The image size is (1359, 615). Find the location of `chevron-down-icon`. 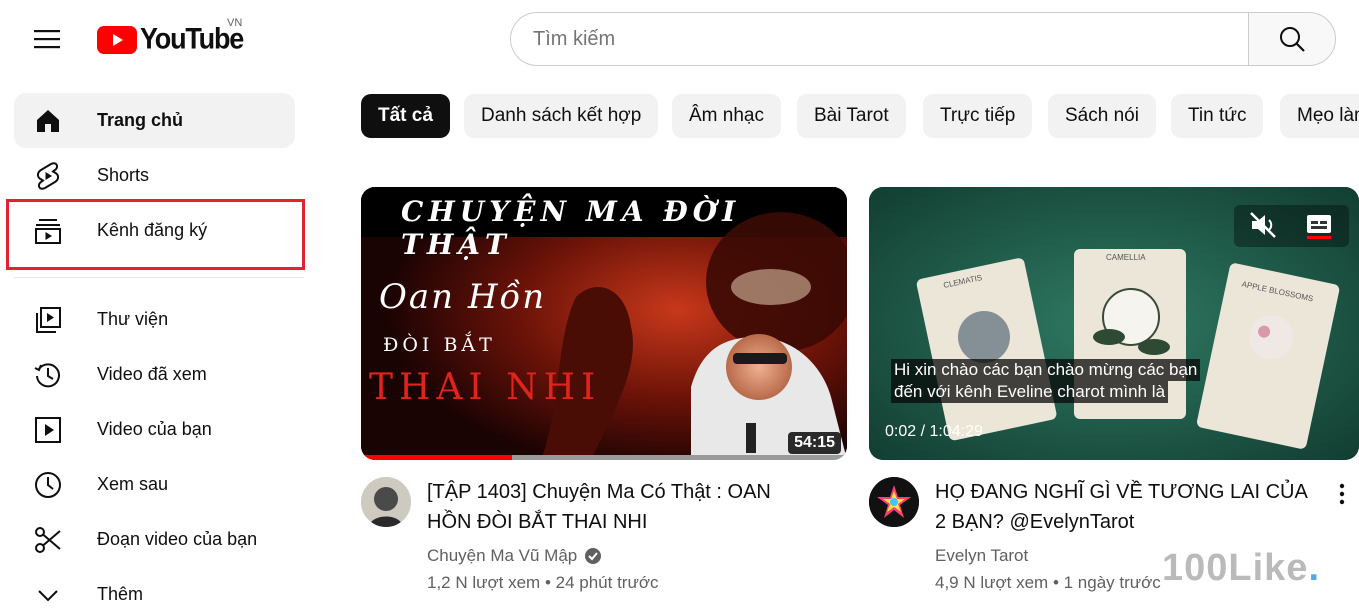

chevron-down-icon is located at coordinates (48, 595).